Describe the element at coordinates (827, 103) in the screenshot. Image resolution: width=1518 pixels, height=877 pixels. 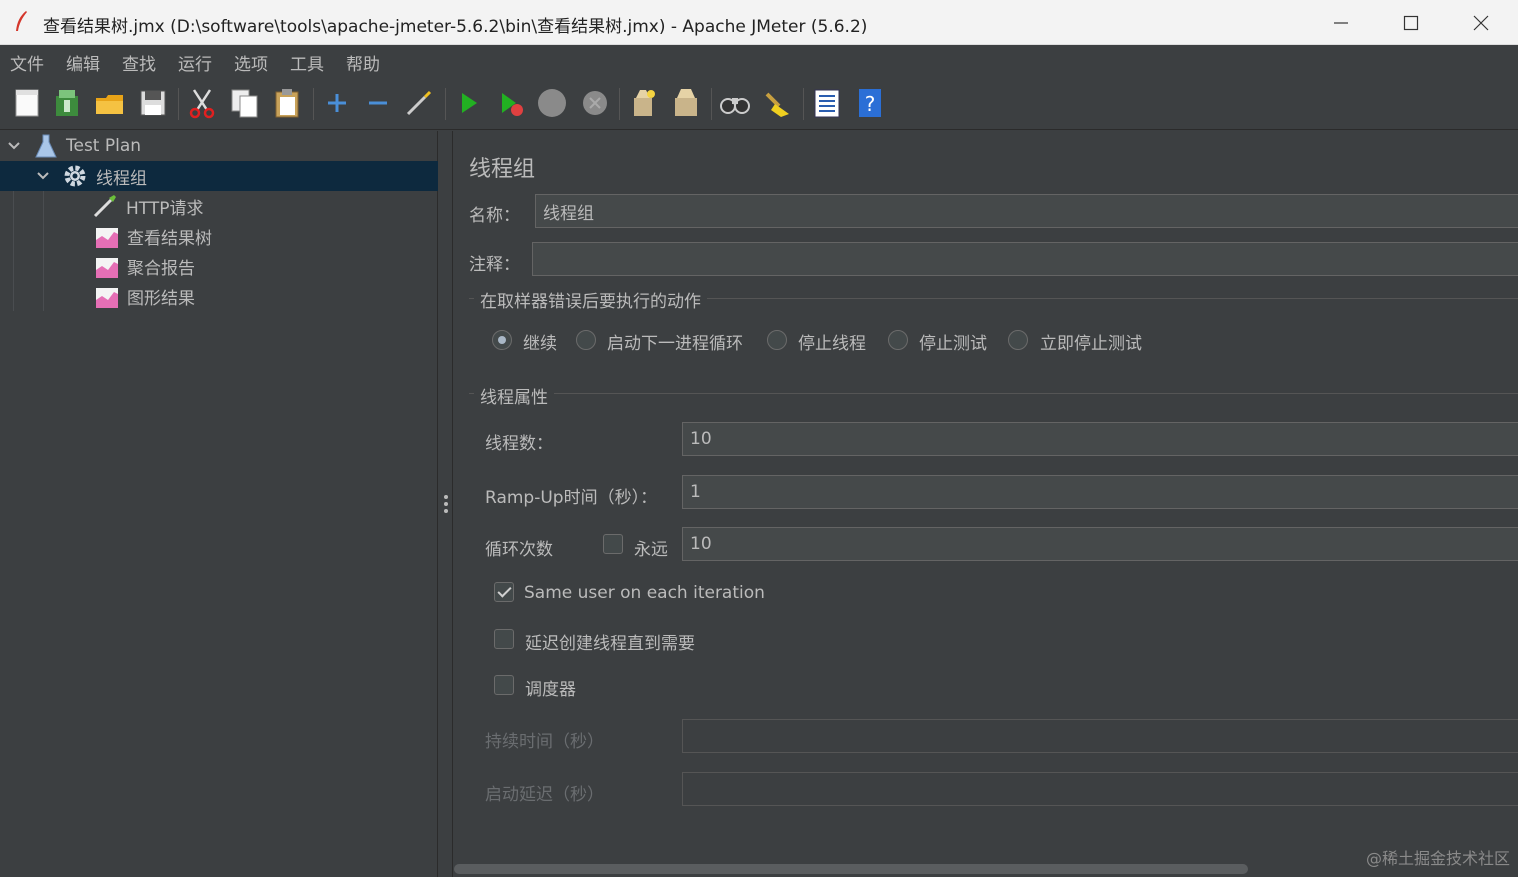
I see `function-helper-button` at that location.